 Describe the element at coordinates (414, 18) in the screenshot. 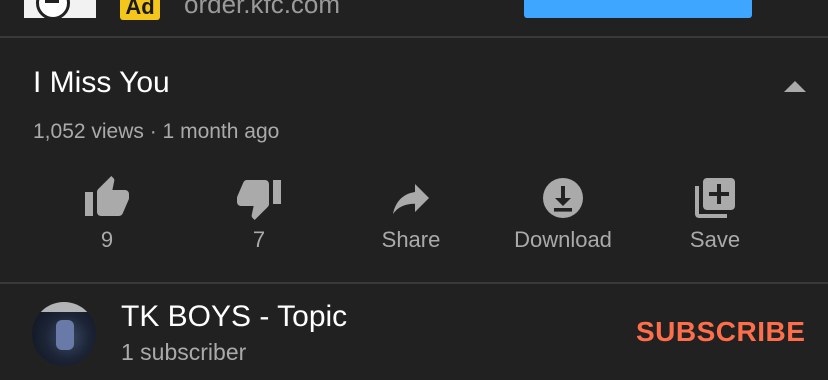

I see `ad-banner: Ad order.kfc.com` at that location.